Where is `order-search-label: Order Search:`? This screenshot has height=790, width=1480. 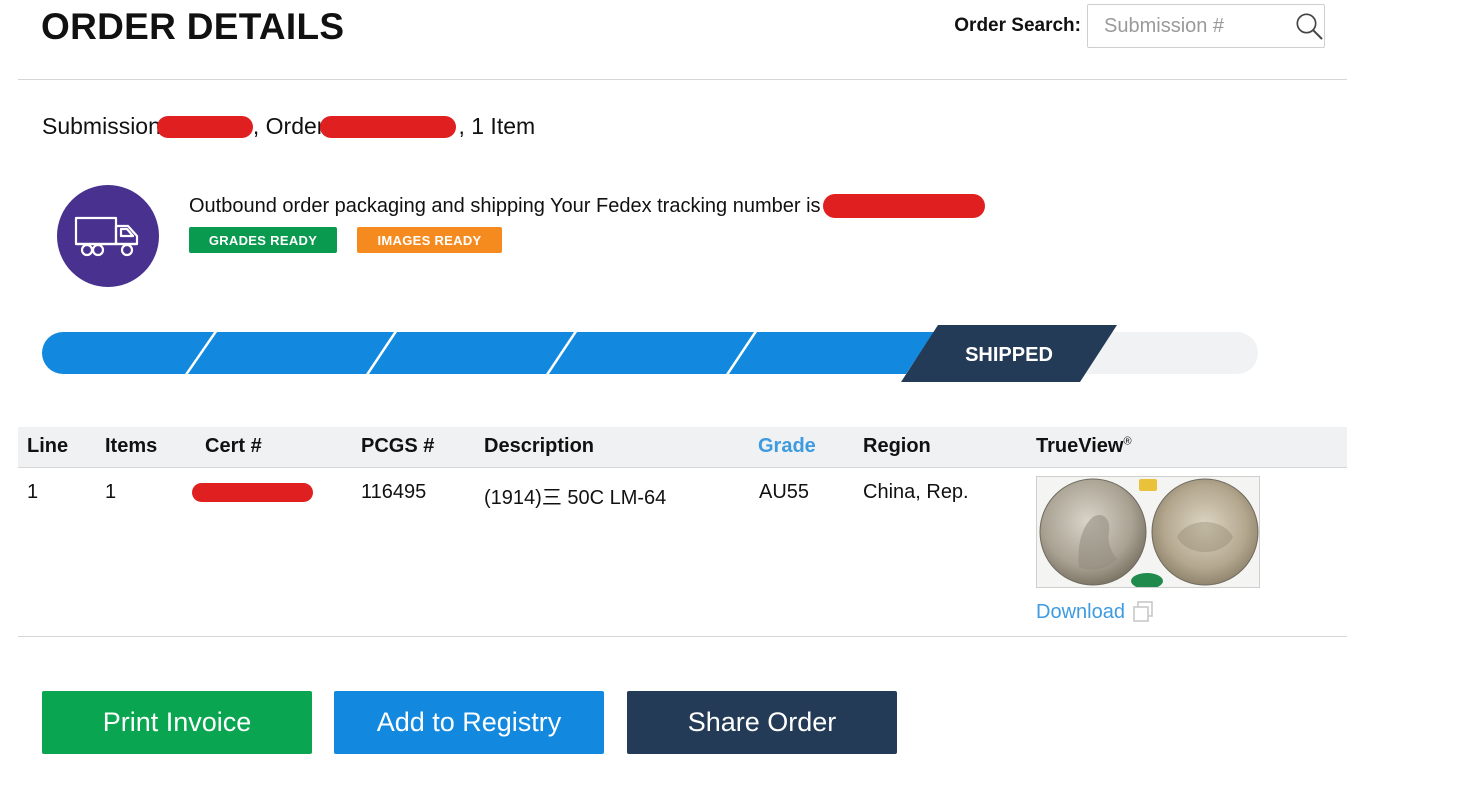 order-search-label: Order Search: is located at coordinates (1017, 25).